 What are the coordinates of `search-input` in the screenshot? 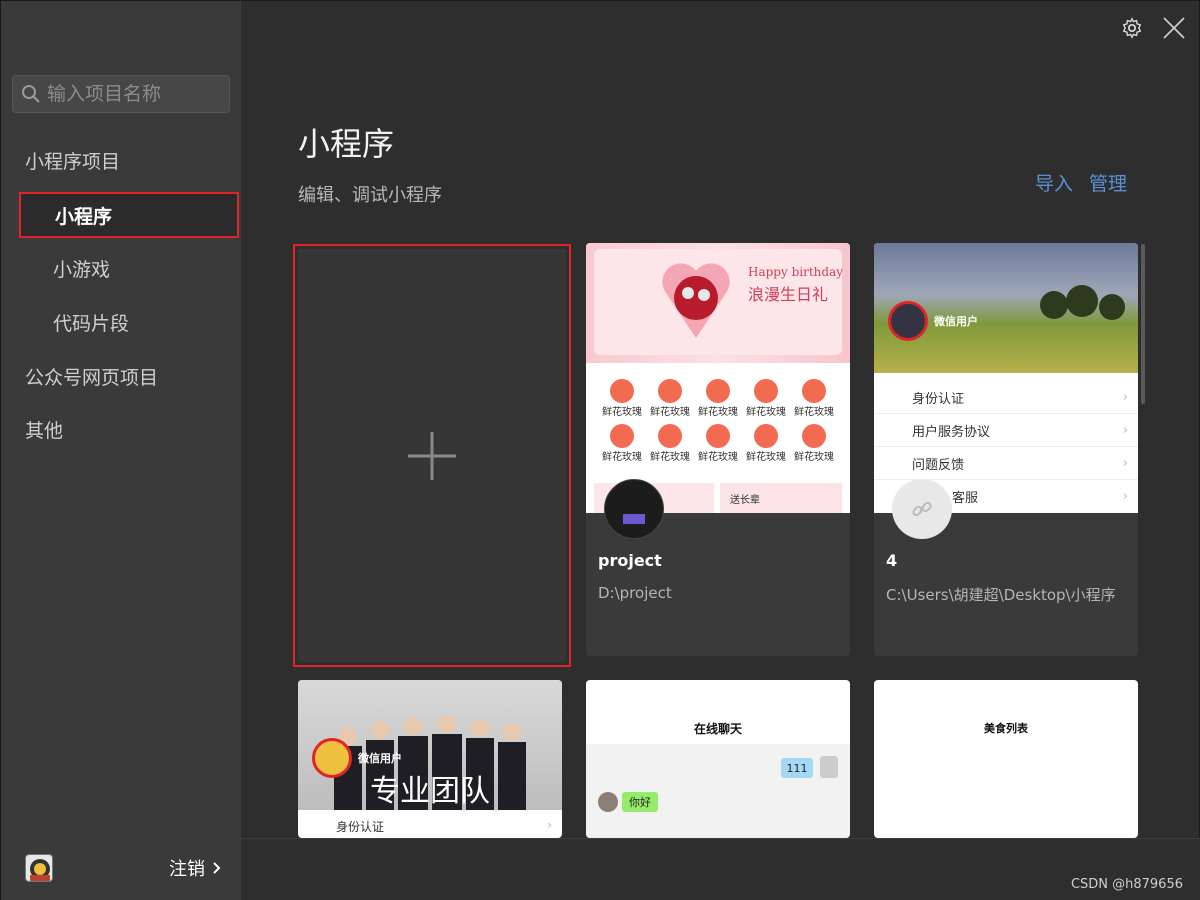 It's located at (137, 94).